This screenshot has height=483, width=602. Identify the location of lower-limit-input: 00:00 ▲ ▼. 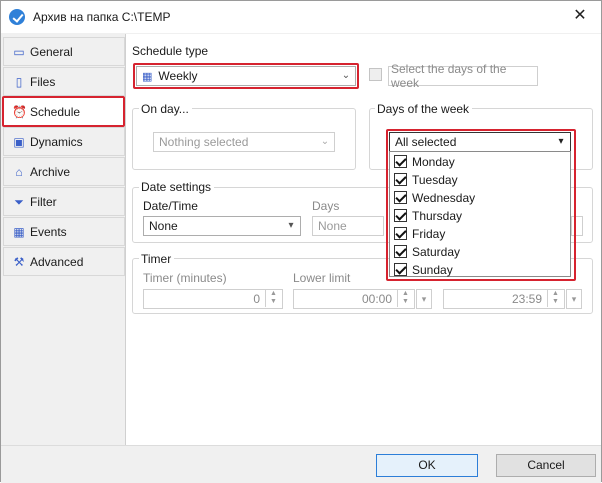
(354, 299).